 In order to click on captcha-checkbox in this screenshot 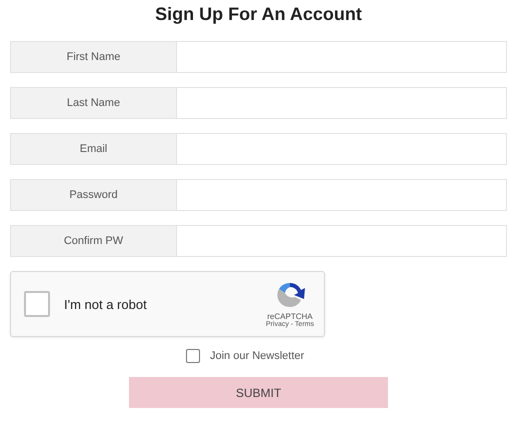, I will do `click(37, 304)`.